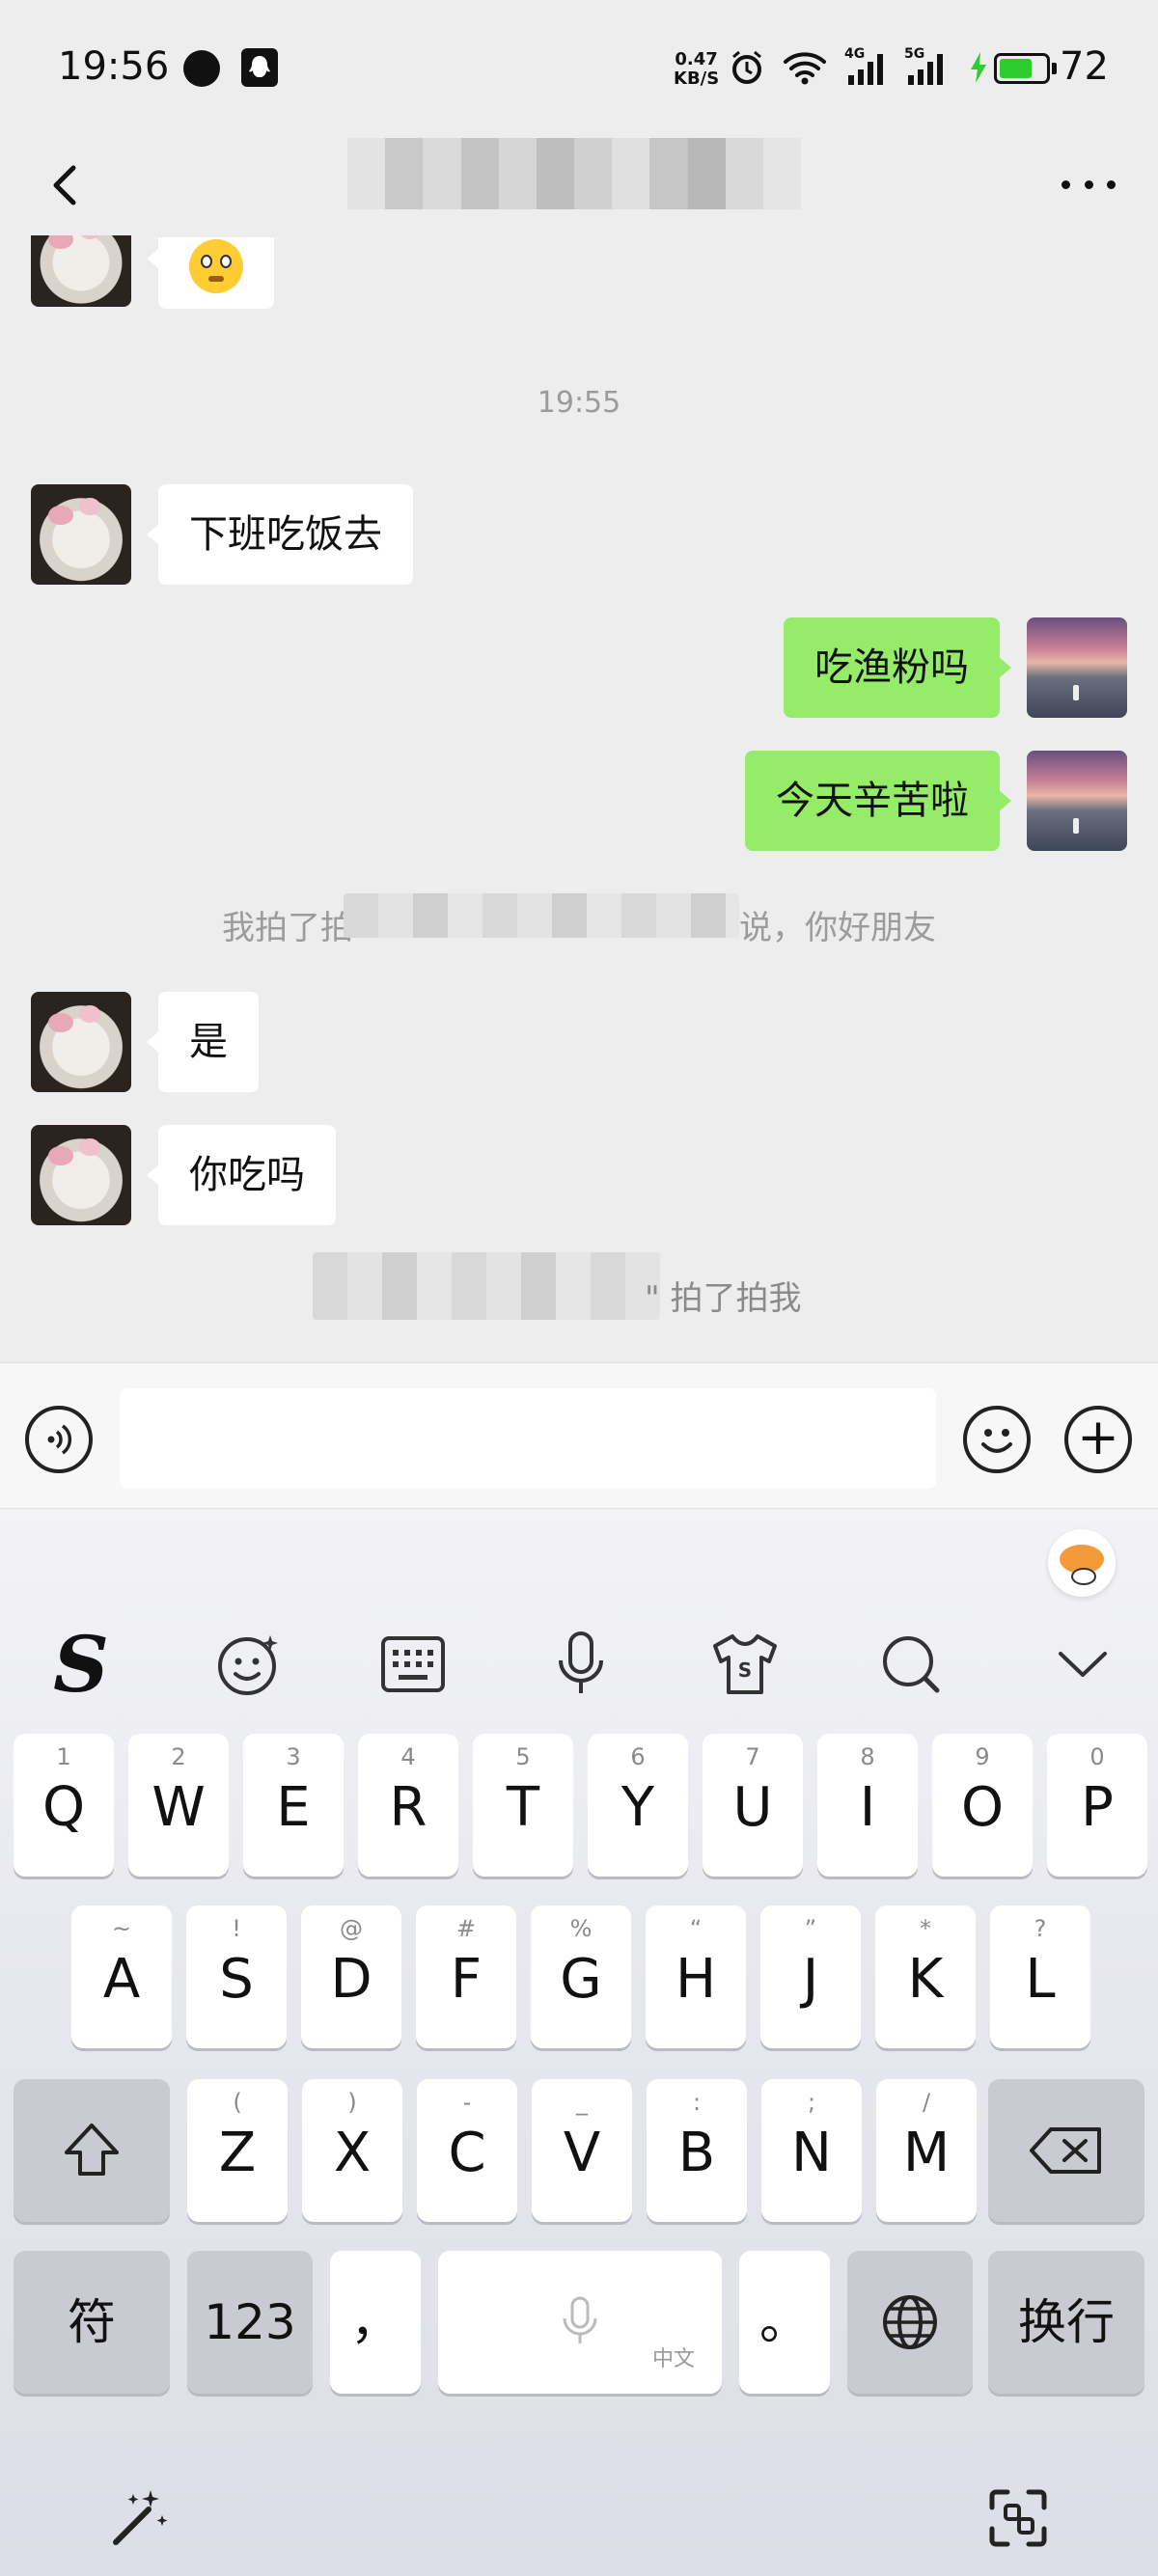 The height and width of the screenshot is (2576, 1158). What do you see at coordinates (911, 1665) in the screenshot?
I see `search-button` at bounding box center [911, 1665].